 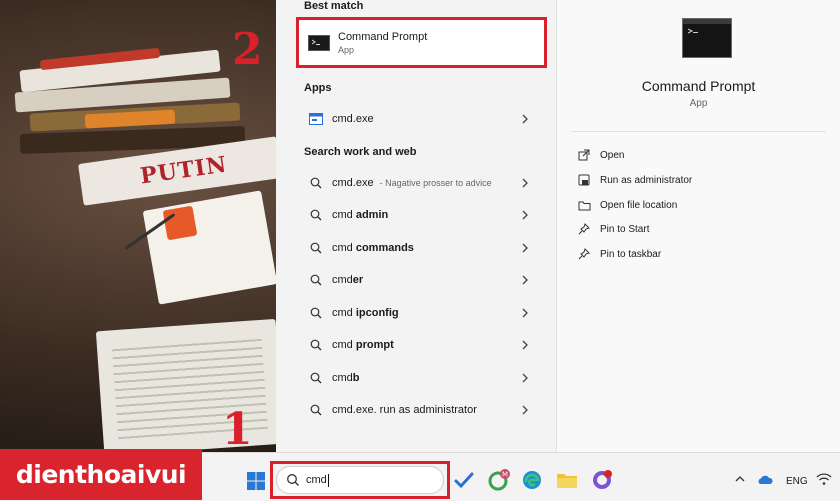 I want to click on web-result-prefix: cmd.exe. run as administrator, so click(x=404, y=410).